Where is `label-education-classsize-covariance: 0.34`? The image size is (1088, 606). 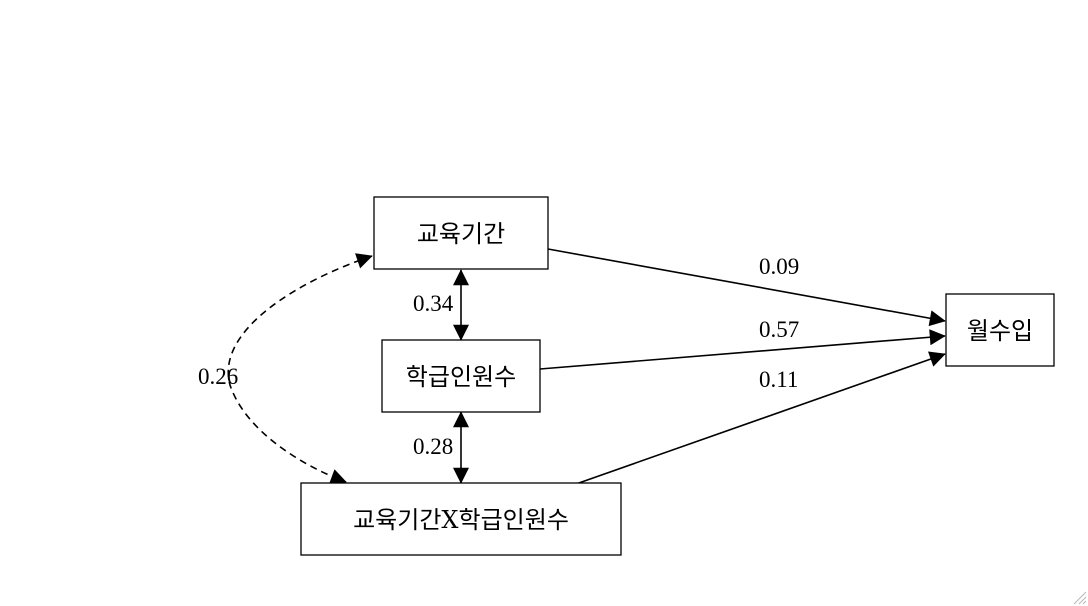
label-education-classsize-covariance: 0.34 is located at coordinates (433, 303).